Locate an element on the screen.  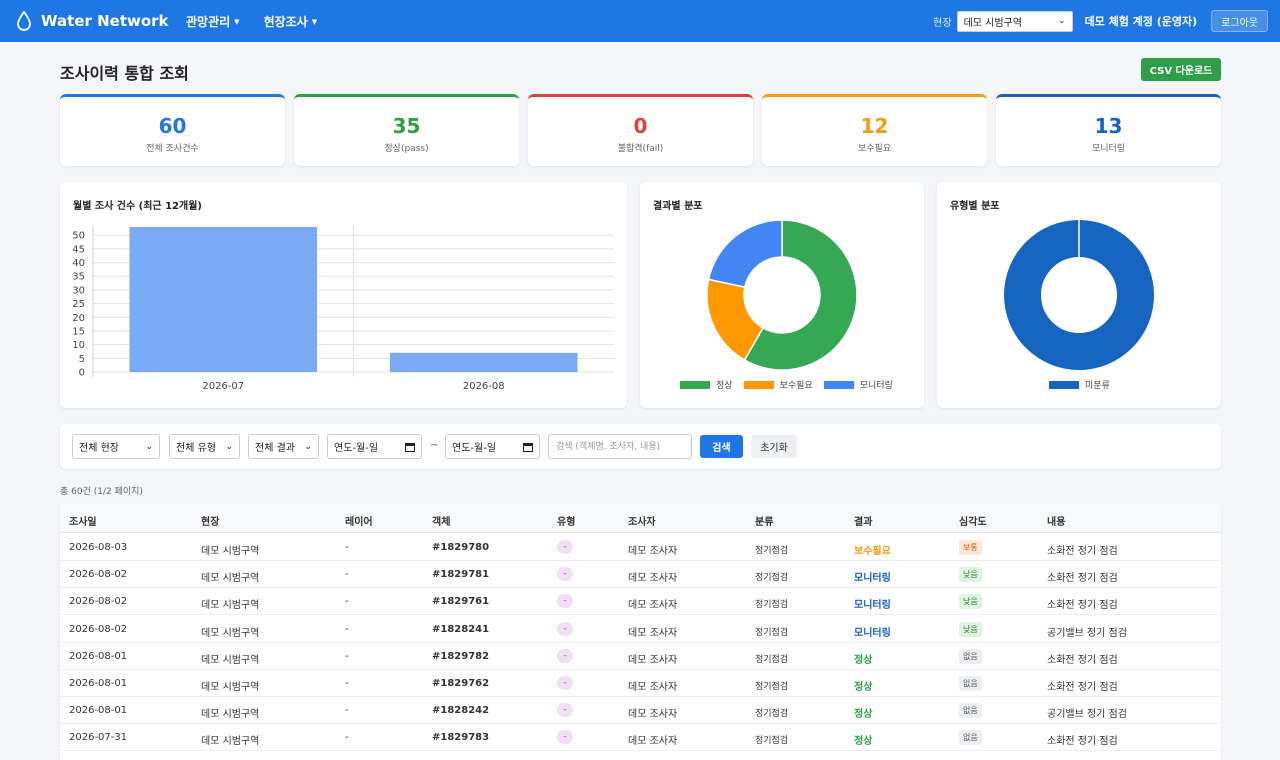
stat-label: 모니터링 is located at coordinates (1108, 149).